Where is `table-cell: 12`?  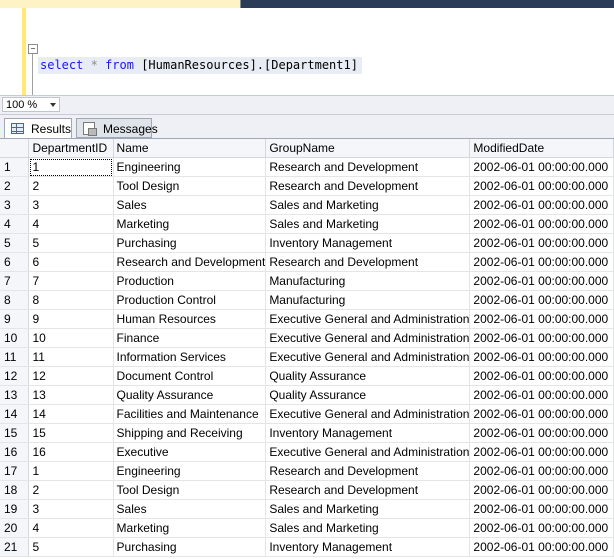
table-cell: 12 is located at coordinates (71, 376).